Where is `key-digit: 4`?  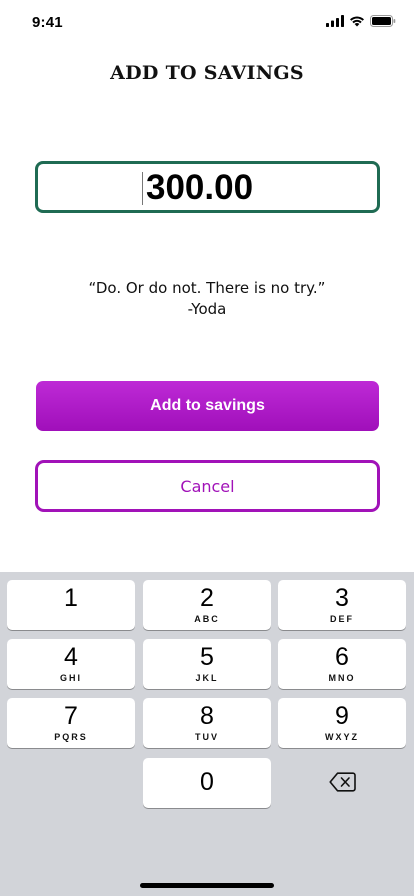 key-digit: 4 is located at coordinates (71, 657).